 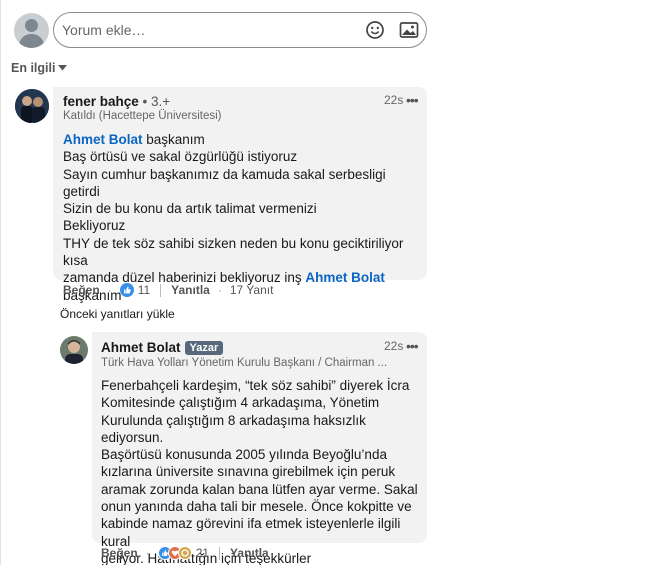 I want to click on comment-actions: Beğen · 11 Yanıtla · 17 Yanıt, so click(x=168, y=290).